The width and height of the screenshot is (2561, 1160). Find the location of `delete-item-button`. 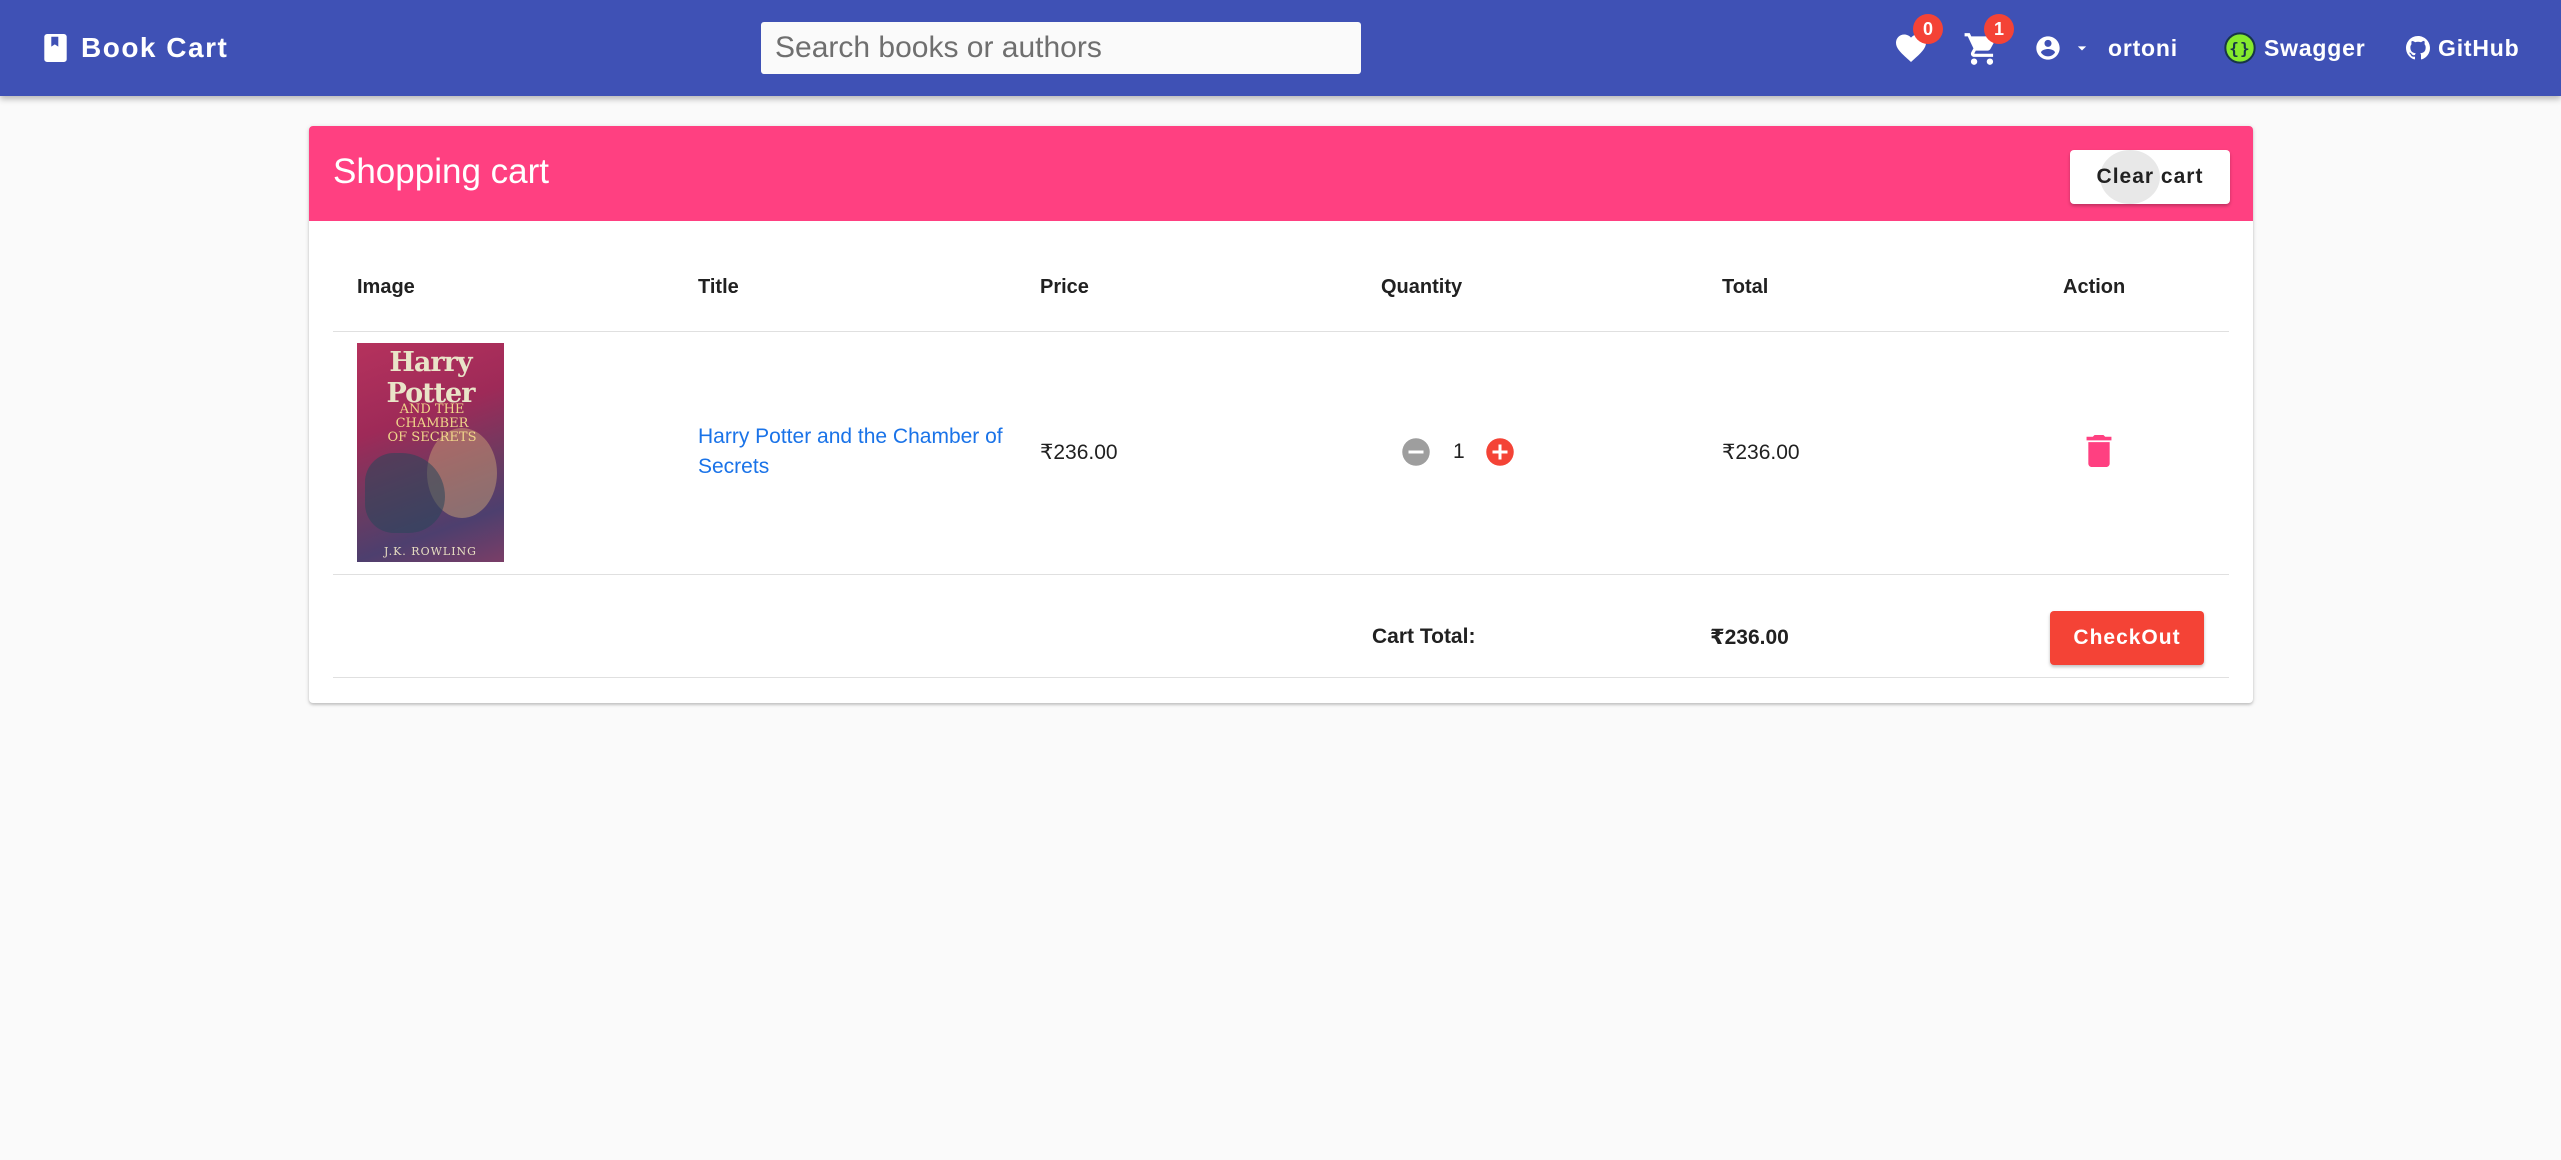

delete-item-button is located at coordinates (2099, 453).